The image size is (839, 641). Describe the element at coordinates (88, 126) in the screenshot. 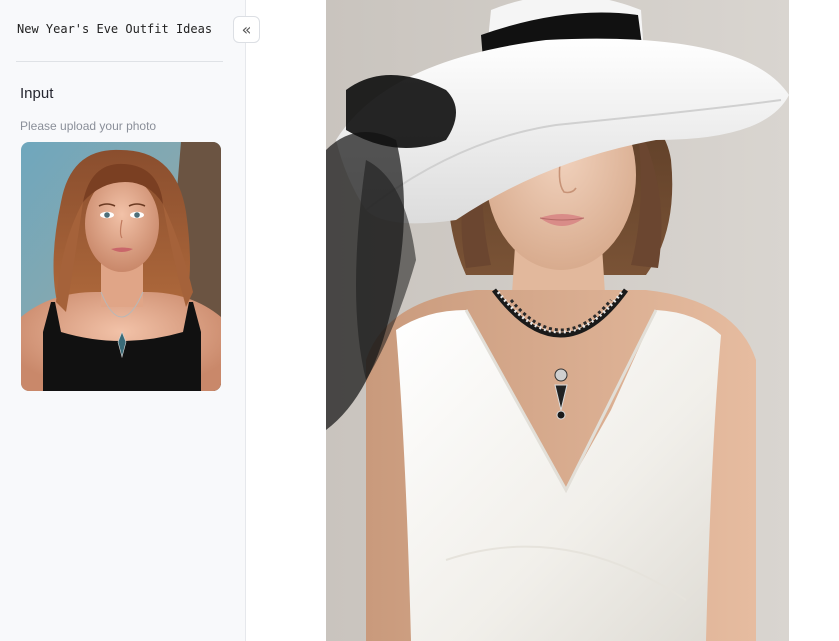

I see `upload-hint: Please upload your photo` at that location.